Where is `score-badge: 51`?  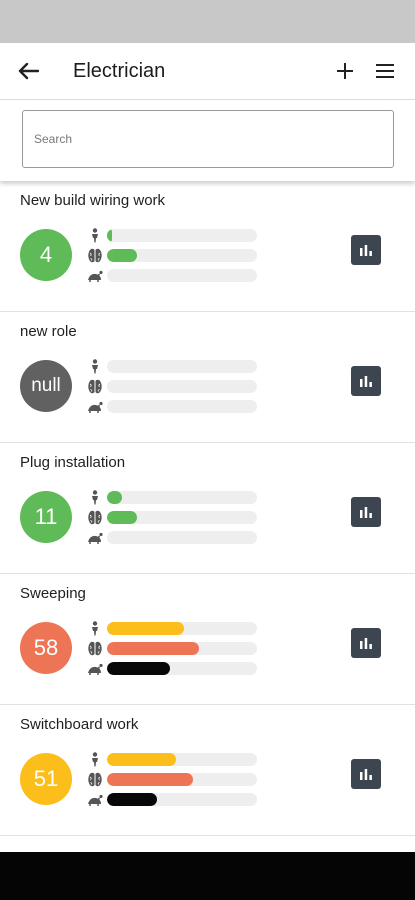 score-badge: 51 is located at coordinates (46, 779).